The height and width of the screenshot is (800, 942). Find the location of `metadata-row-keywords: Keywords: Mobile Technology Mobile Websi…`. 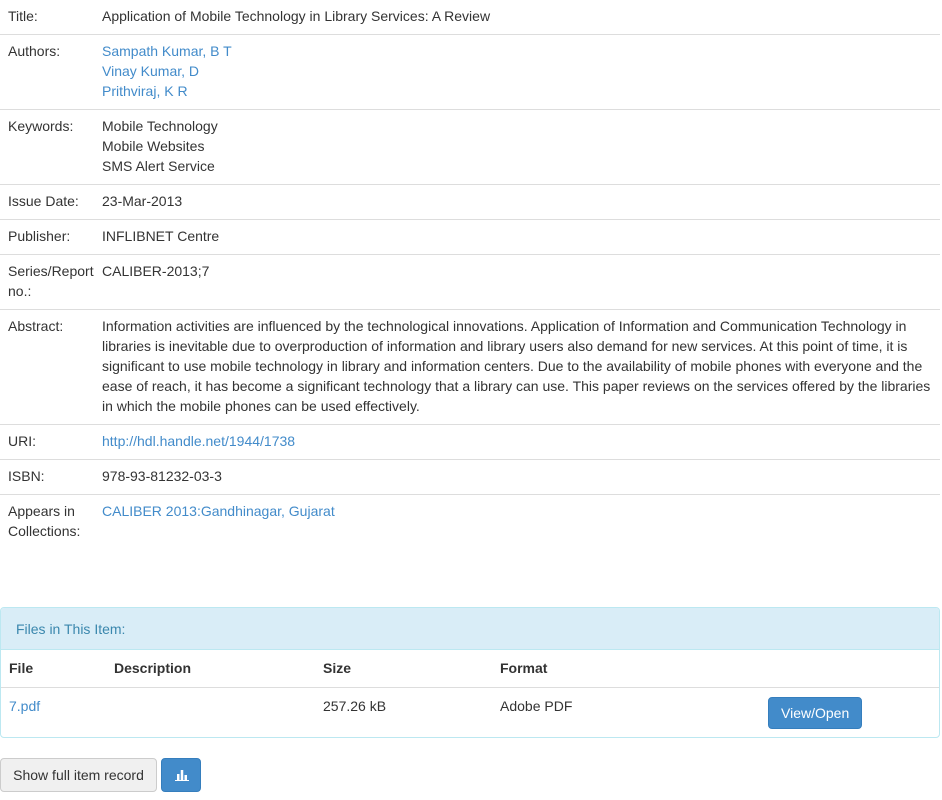

metadata-row-keywords: Keywords: Mobile Technology Mobile Websi… is located at coordinates (470, 147).